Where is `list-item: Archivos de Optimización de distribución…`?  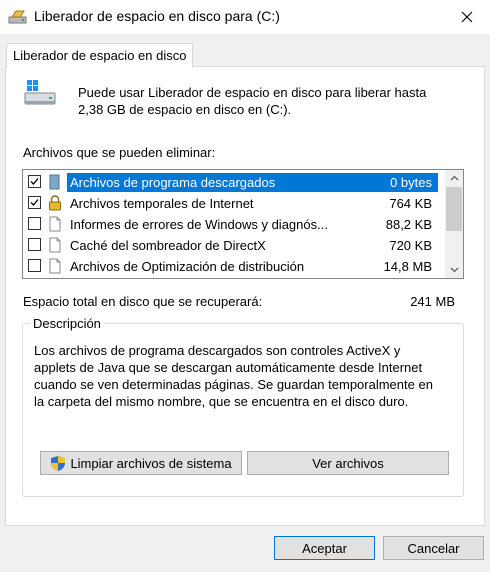
list-item: Archivos de Optimización de distribución… is located at coordinates (233, 266).